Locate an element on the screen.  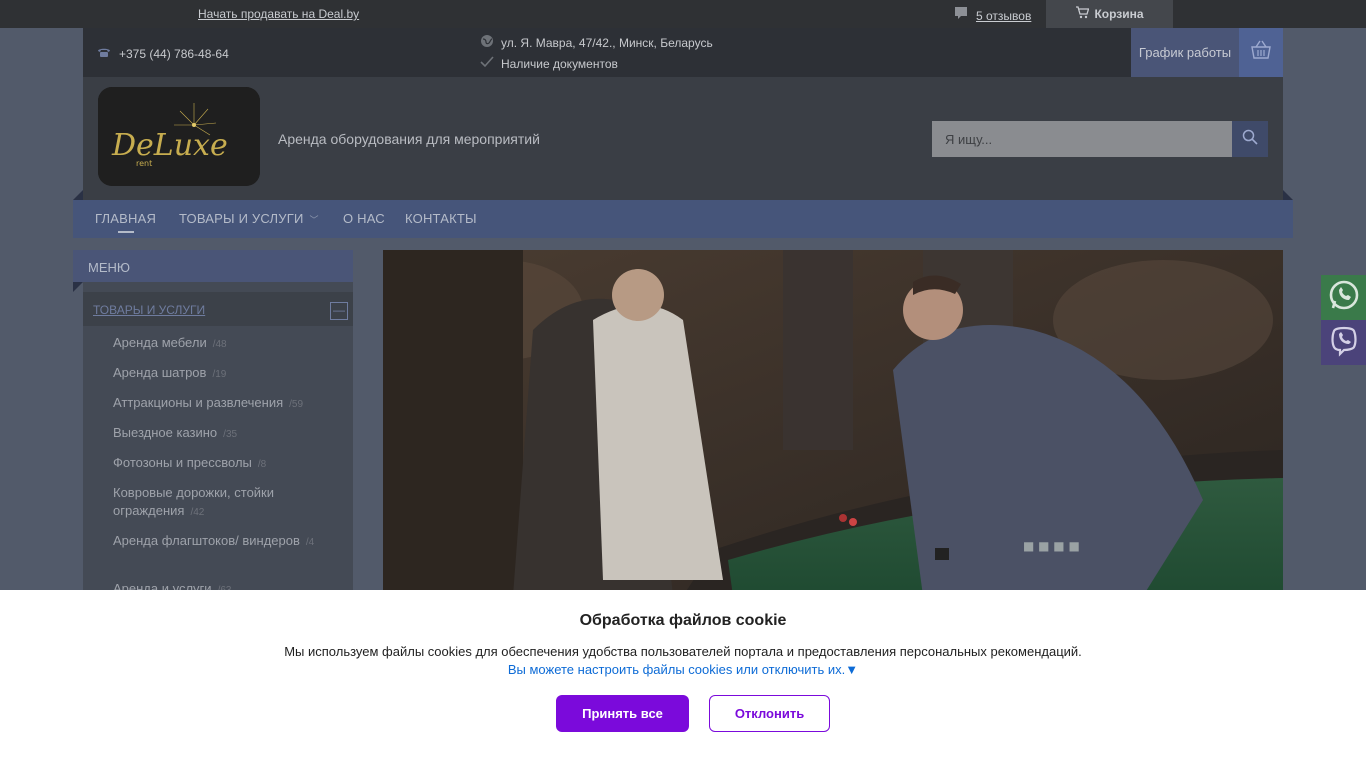
search is located at coordinates (1100, 139).